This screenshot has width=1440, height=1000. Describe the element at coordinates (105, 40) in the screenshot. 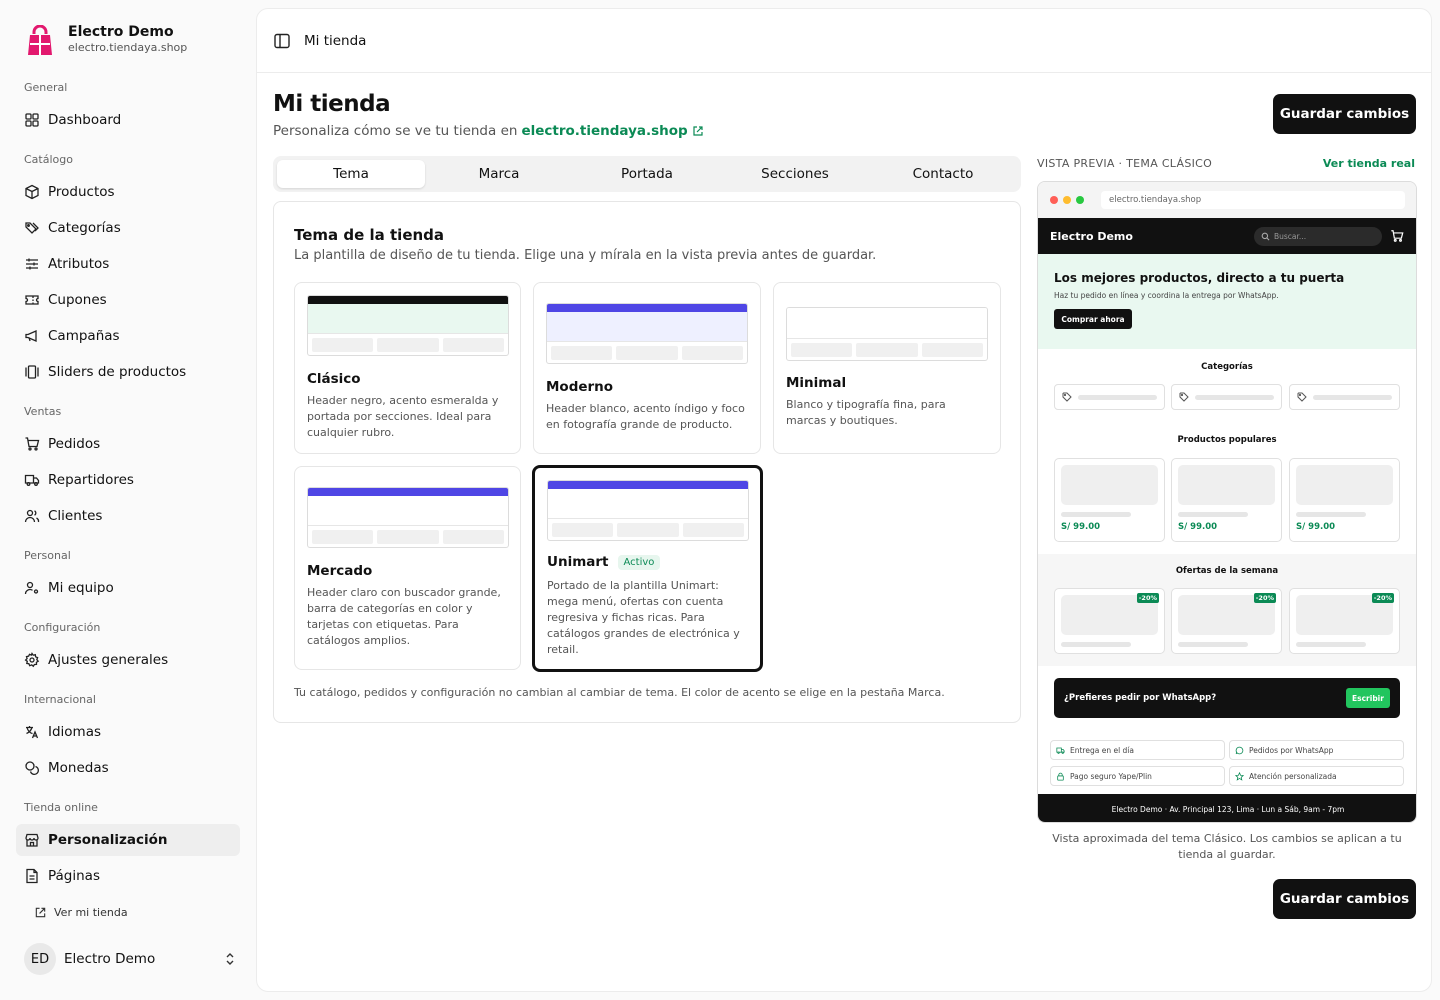

I see `brand: Electro Demo electro.tiendaya.shop` at that location.